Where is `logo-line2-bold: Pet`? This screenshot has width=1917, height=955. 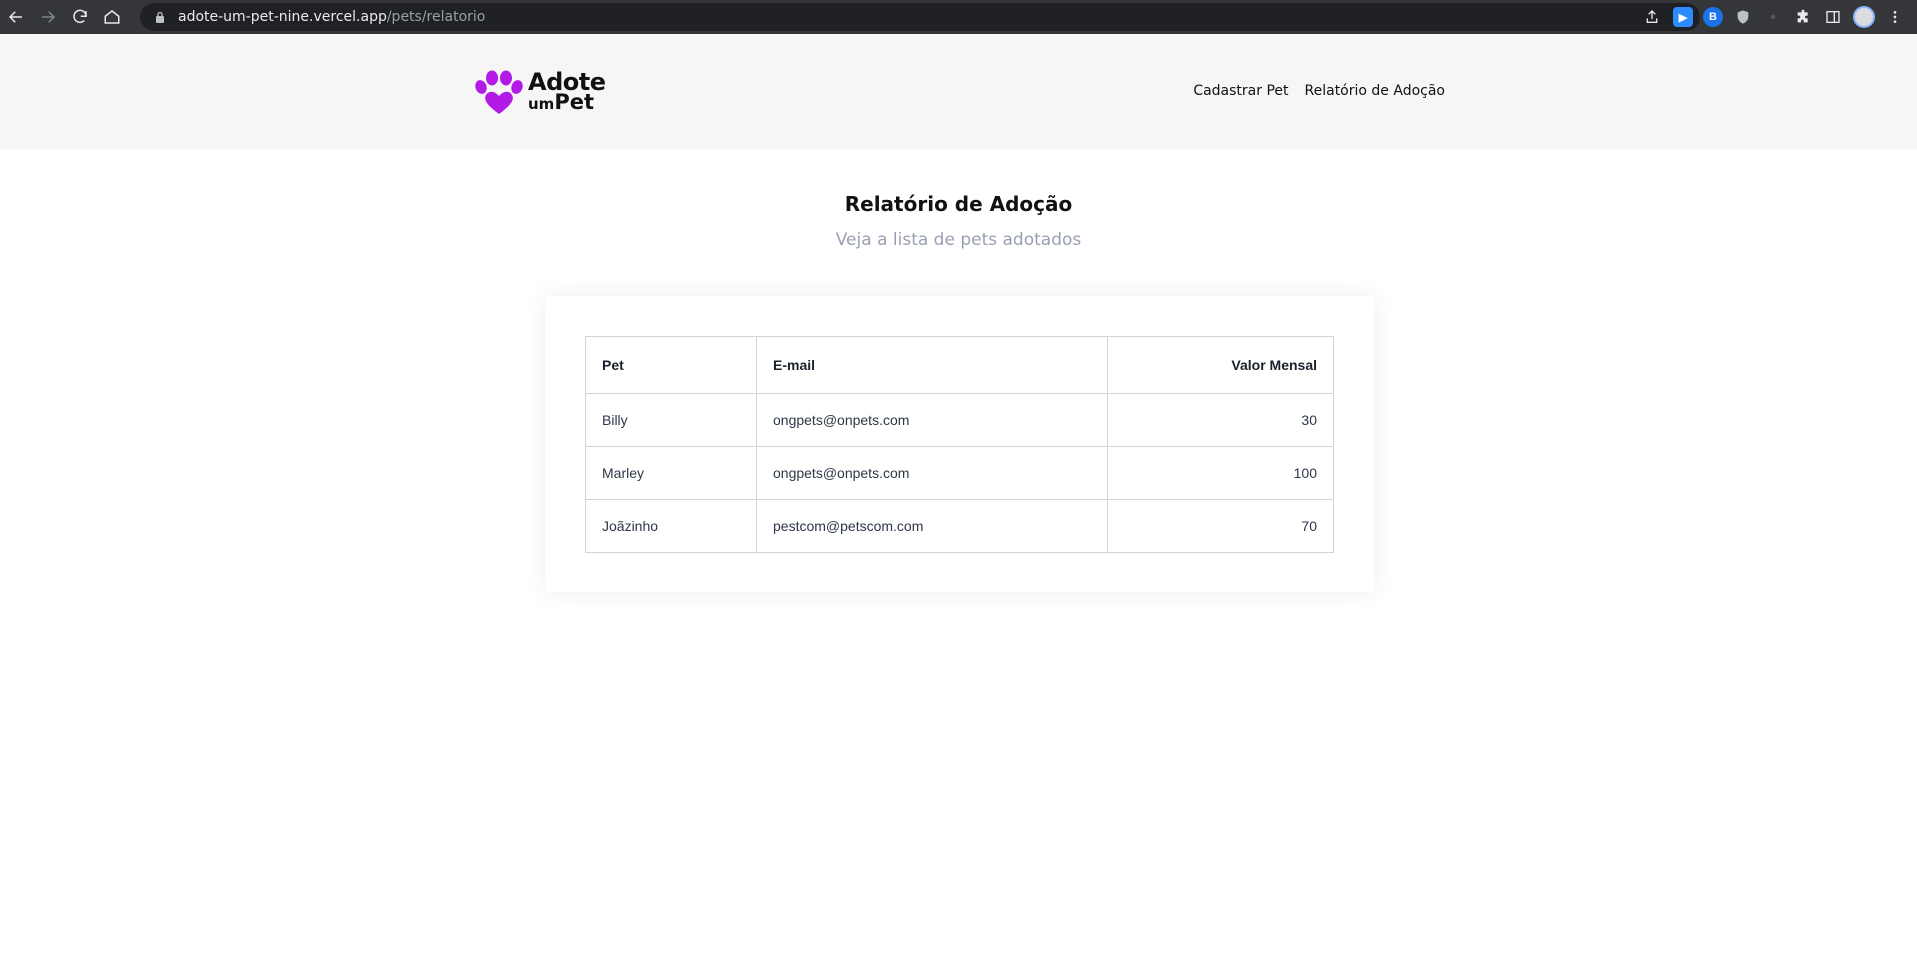 logo-line2-bold: Pet is located at coordinates (574, 102).